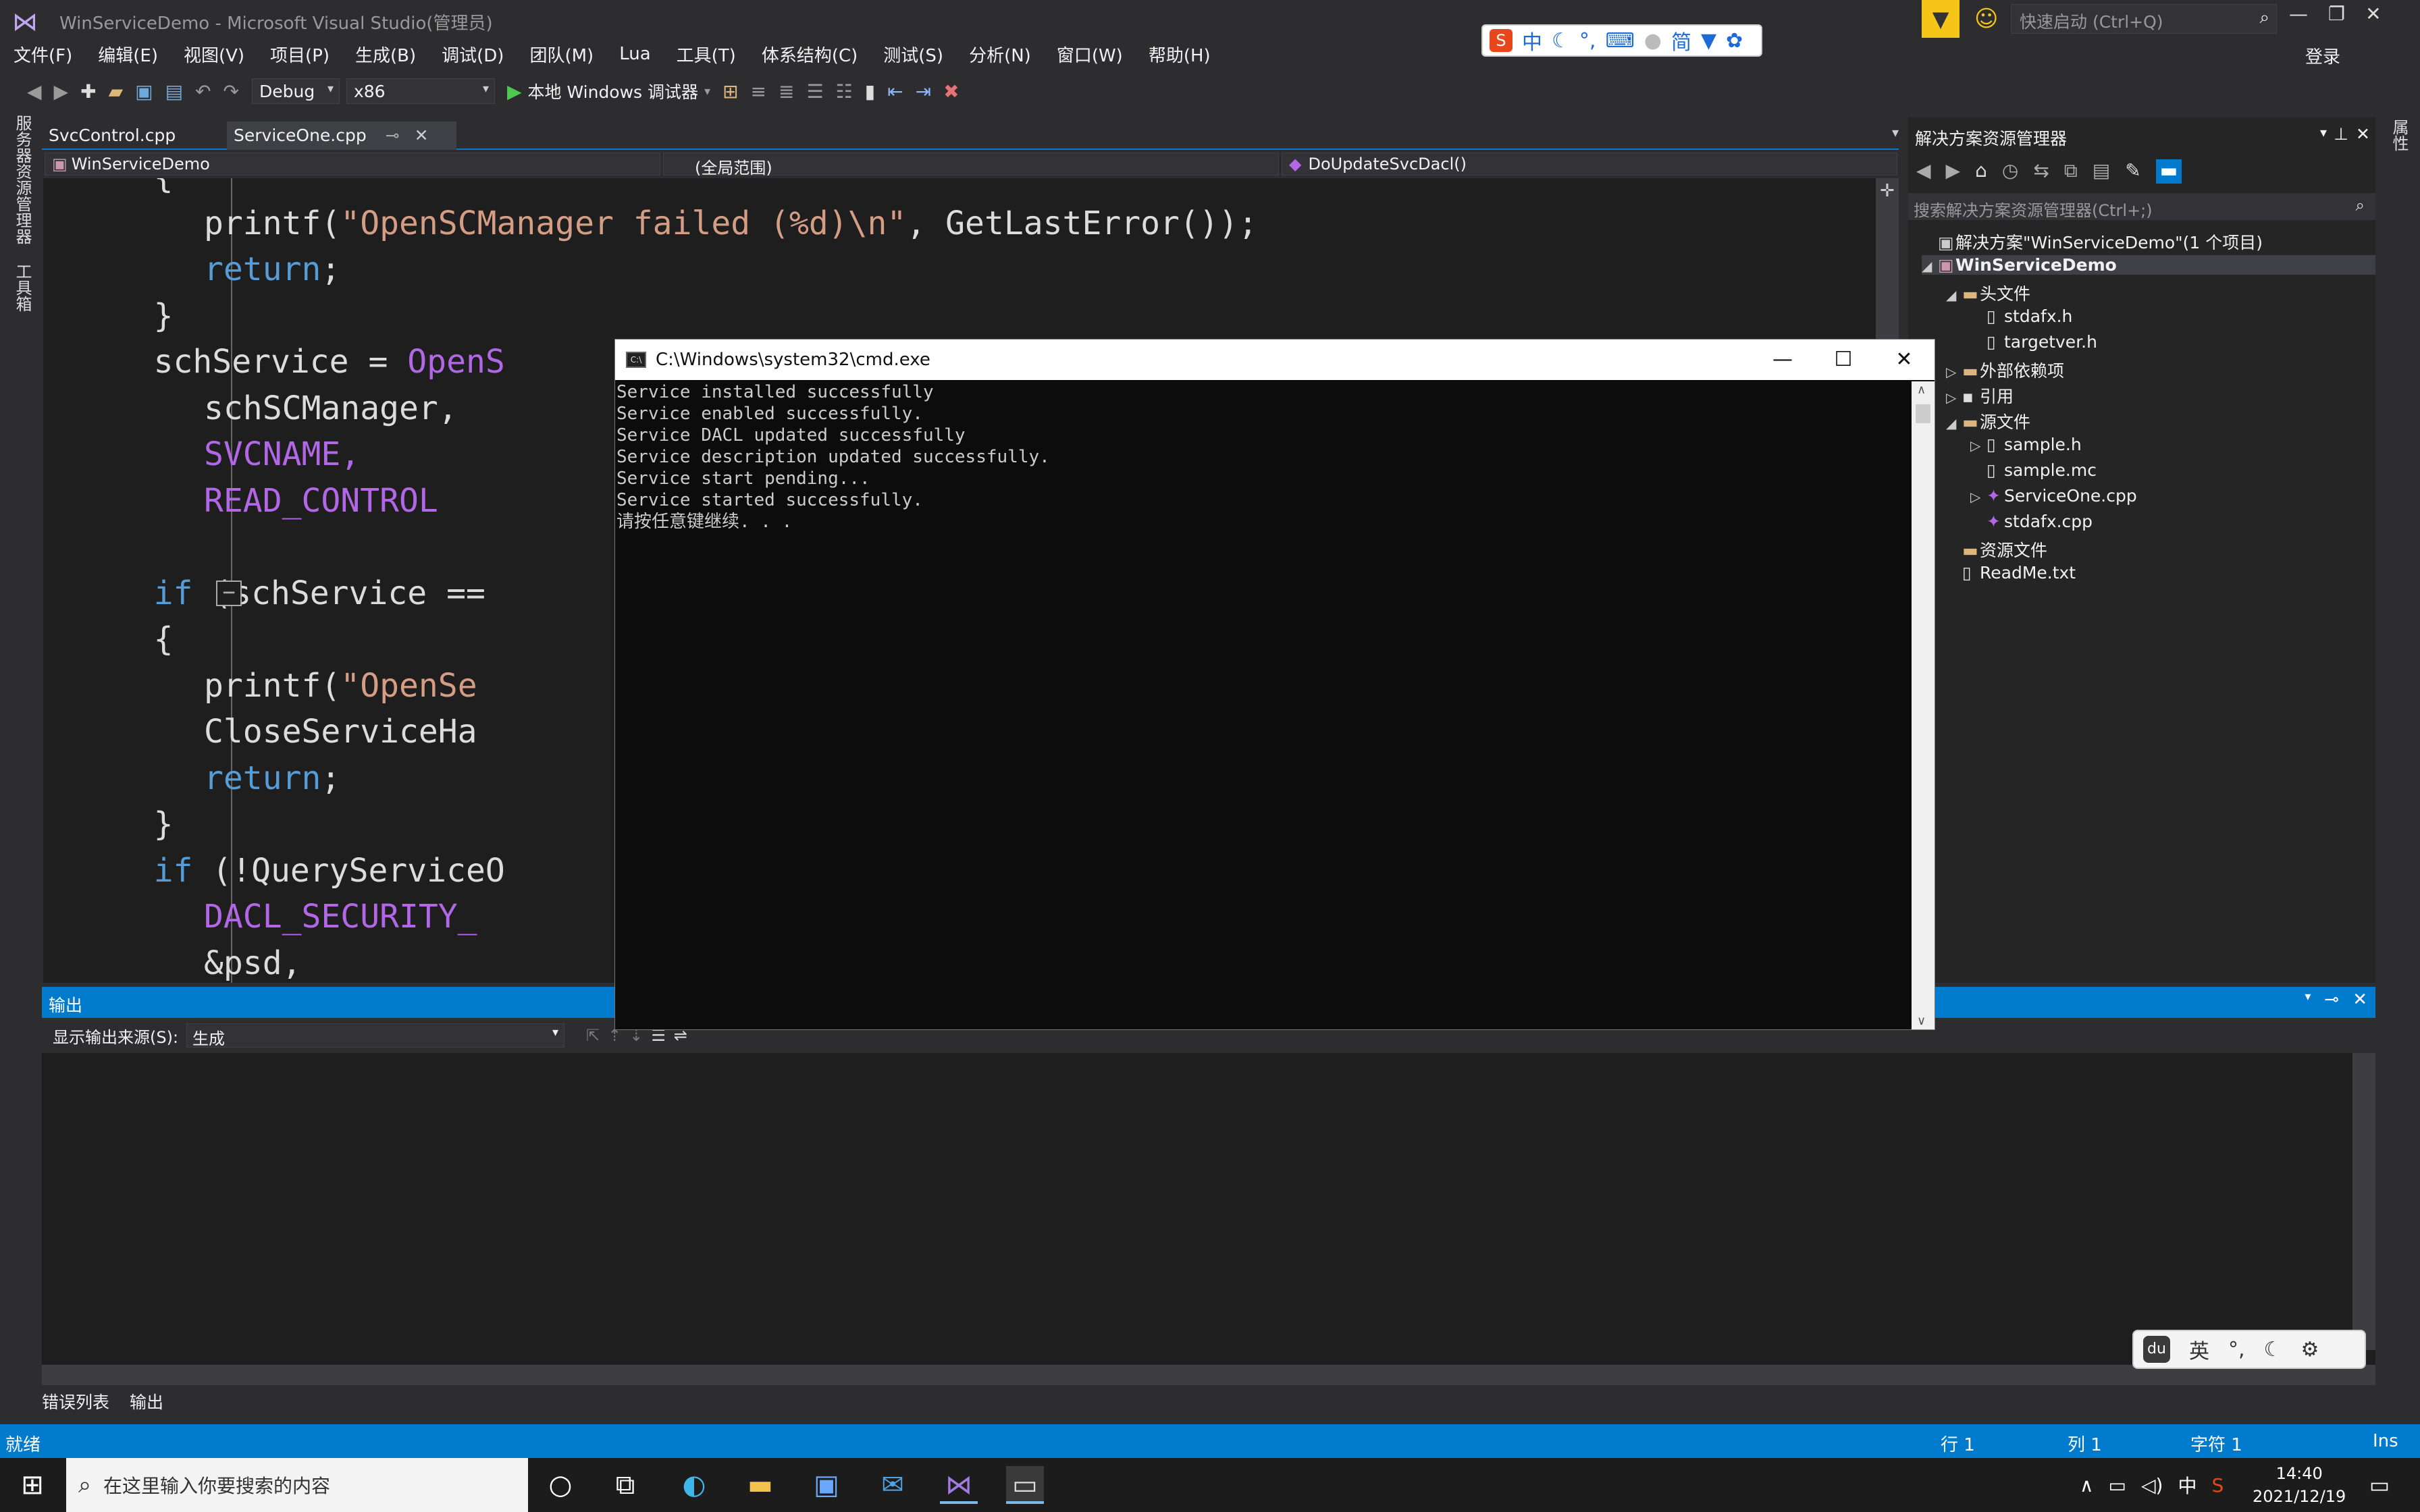 This screenshot has width=2420, height=1512. I want to click on menu-team: 团队(M), so click(561, 54).